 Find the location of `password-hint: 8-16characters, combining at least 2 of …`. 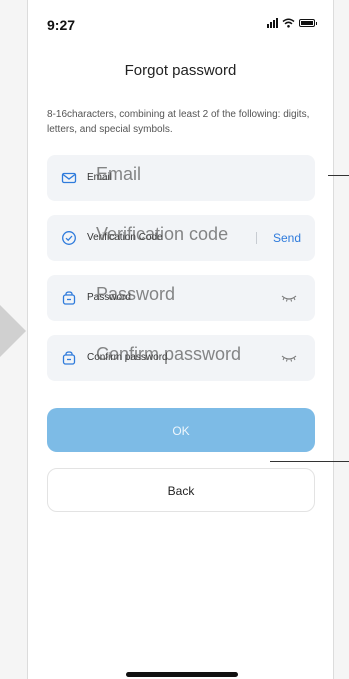

password-hint: 8-16characters, combining at least 2 of … is located at coordinates (178, 122).